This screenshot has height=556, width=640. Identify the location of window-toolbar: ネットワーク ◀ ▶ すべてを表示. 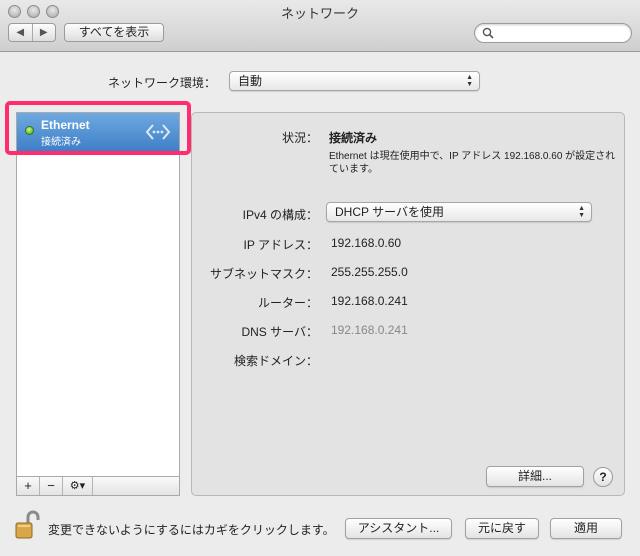
(320, 26).